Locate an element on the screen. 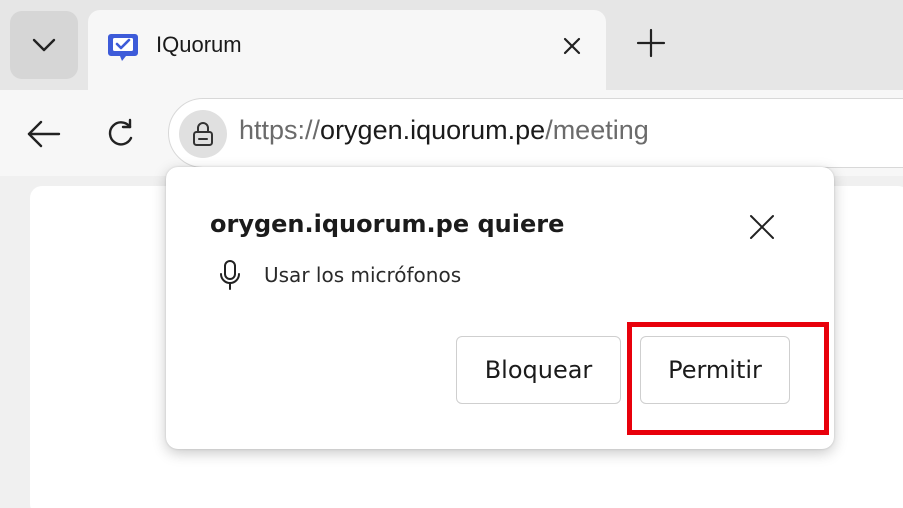 This screenshot has height=508, width=903. address-bar: https://orygen.iquorum.pe/meeting is located at coordinates (535, 133).